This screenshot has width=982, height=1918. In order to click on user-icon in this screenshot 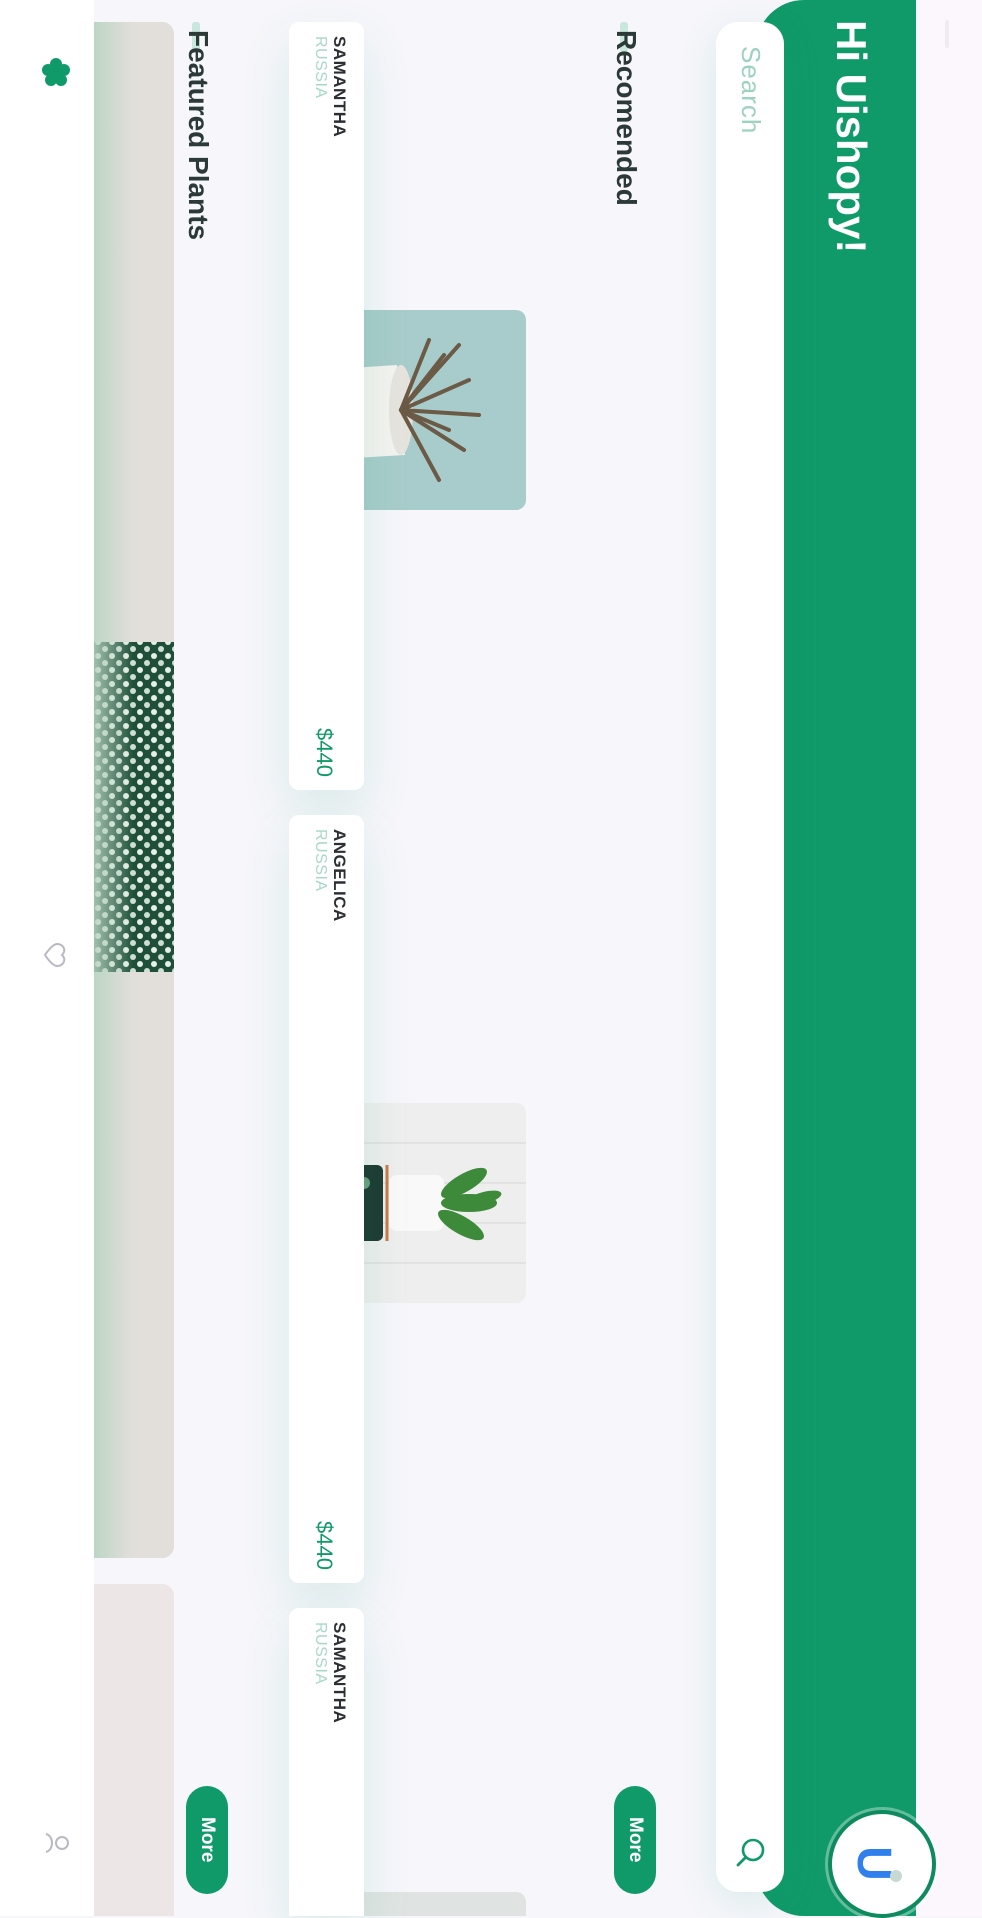, I will do `click(57, 1843)`.